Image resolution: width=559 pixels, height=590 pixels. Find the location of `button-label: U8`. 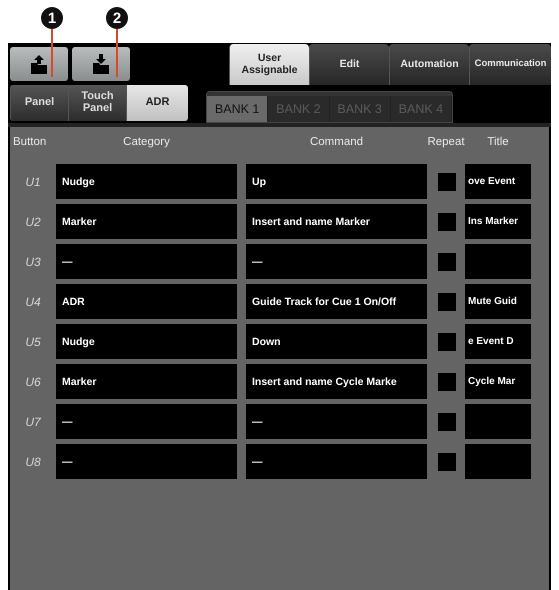

button-label: U8 is located at coordinates (33, 461).